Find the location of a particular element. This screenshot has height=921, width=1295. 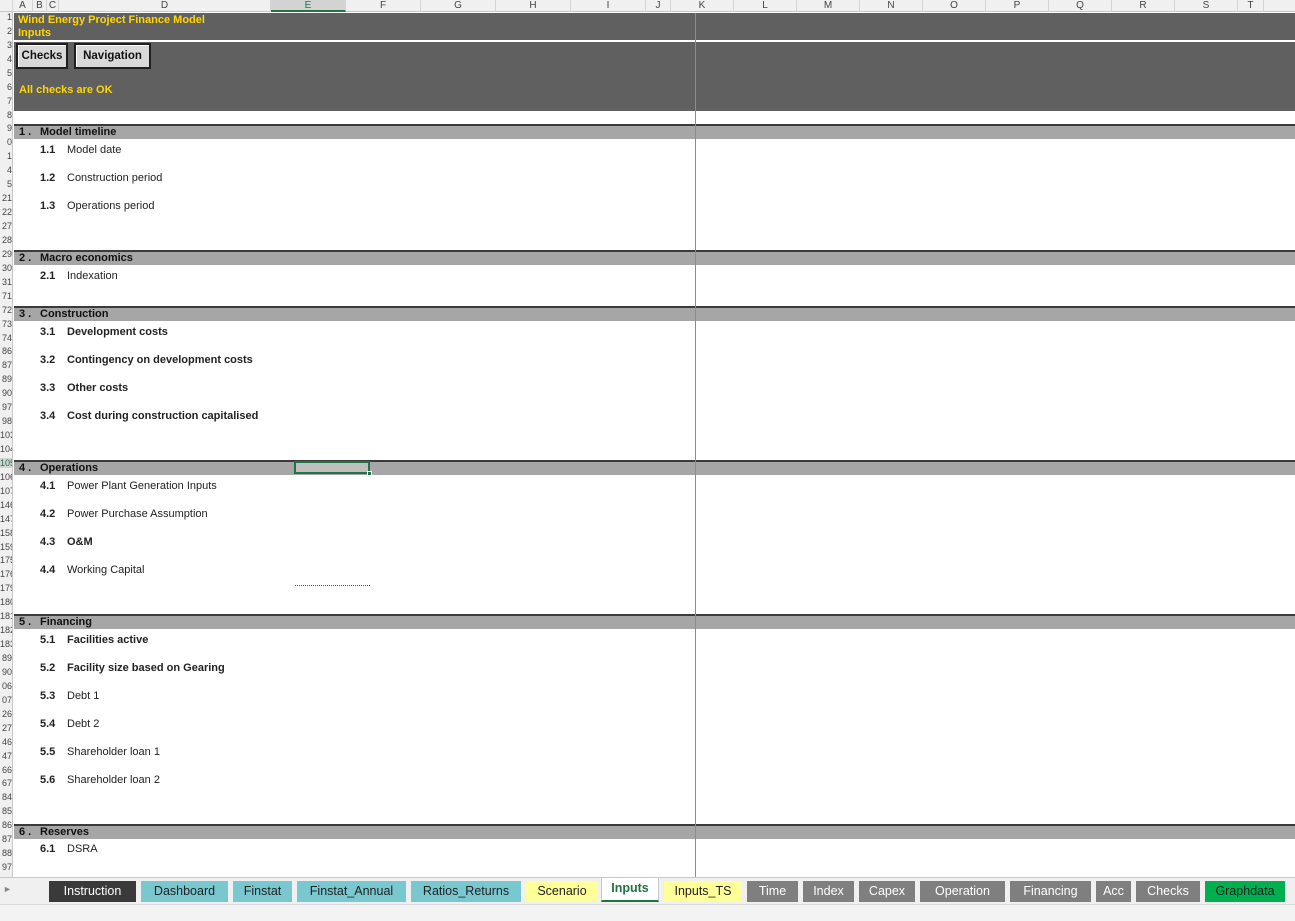

column-header-h: H is located at coordinates (533, 6).